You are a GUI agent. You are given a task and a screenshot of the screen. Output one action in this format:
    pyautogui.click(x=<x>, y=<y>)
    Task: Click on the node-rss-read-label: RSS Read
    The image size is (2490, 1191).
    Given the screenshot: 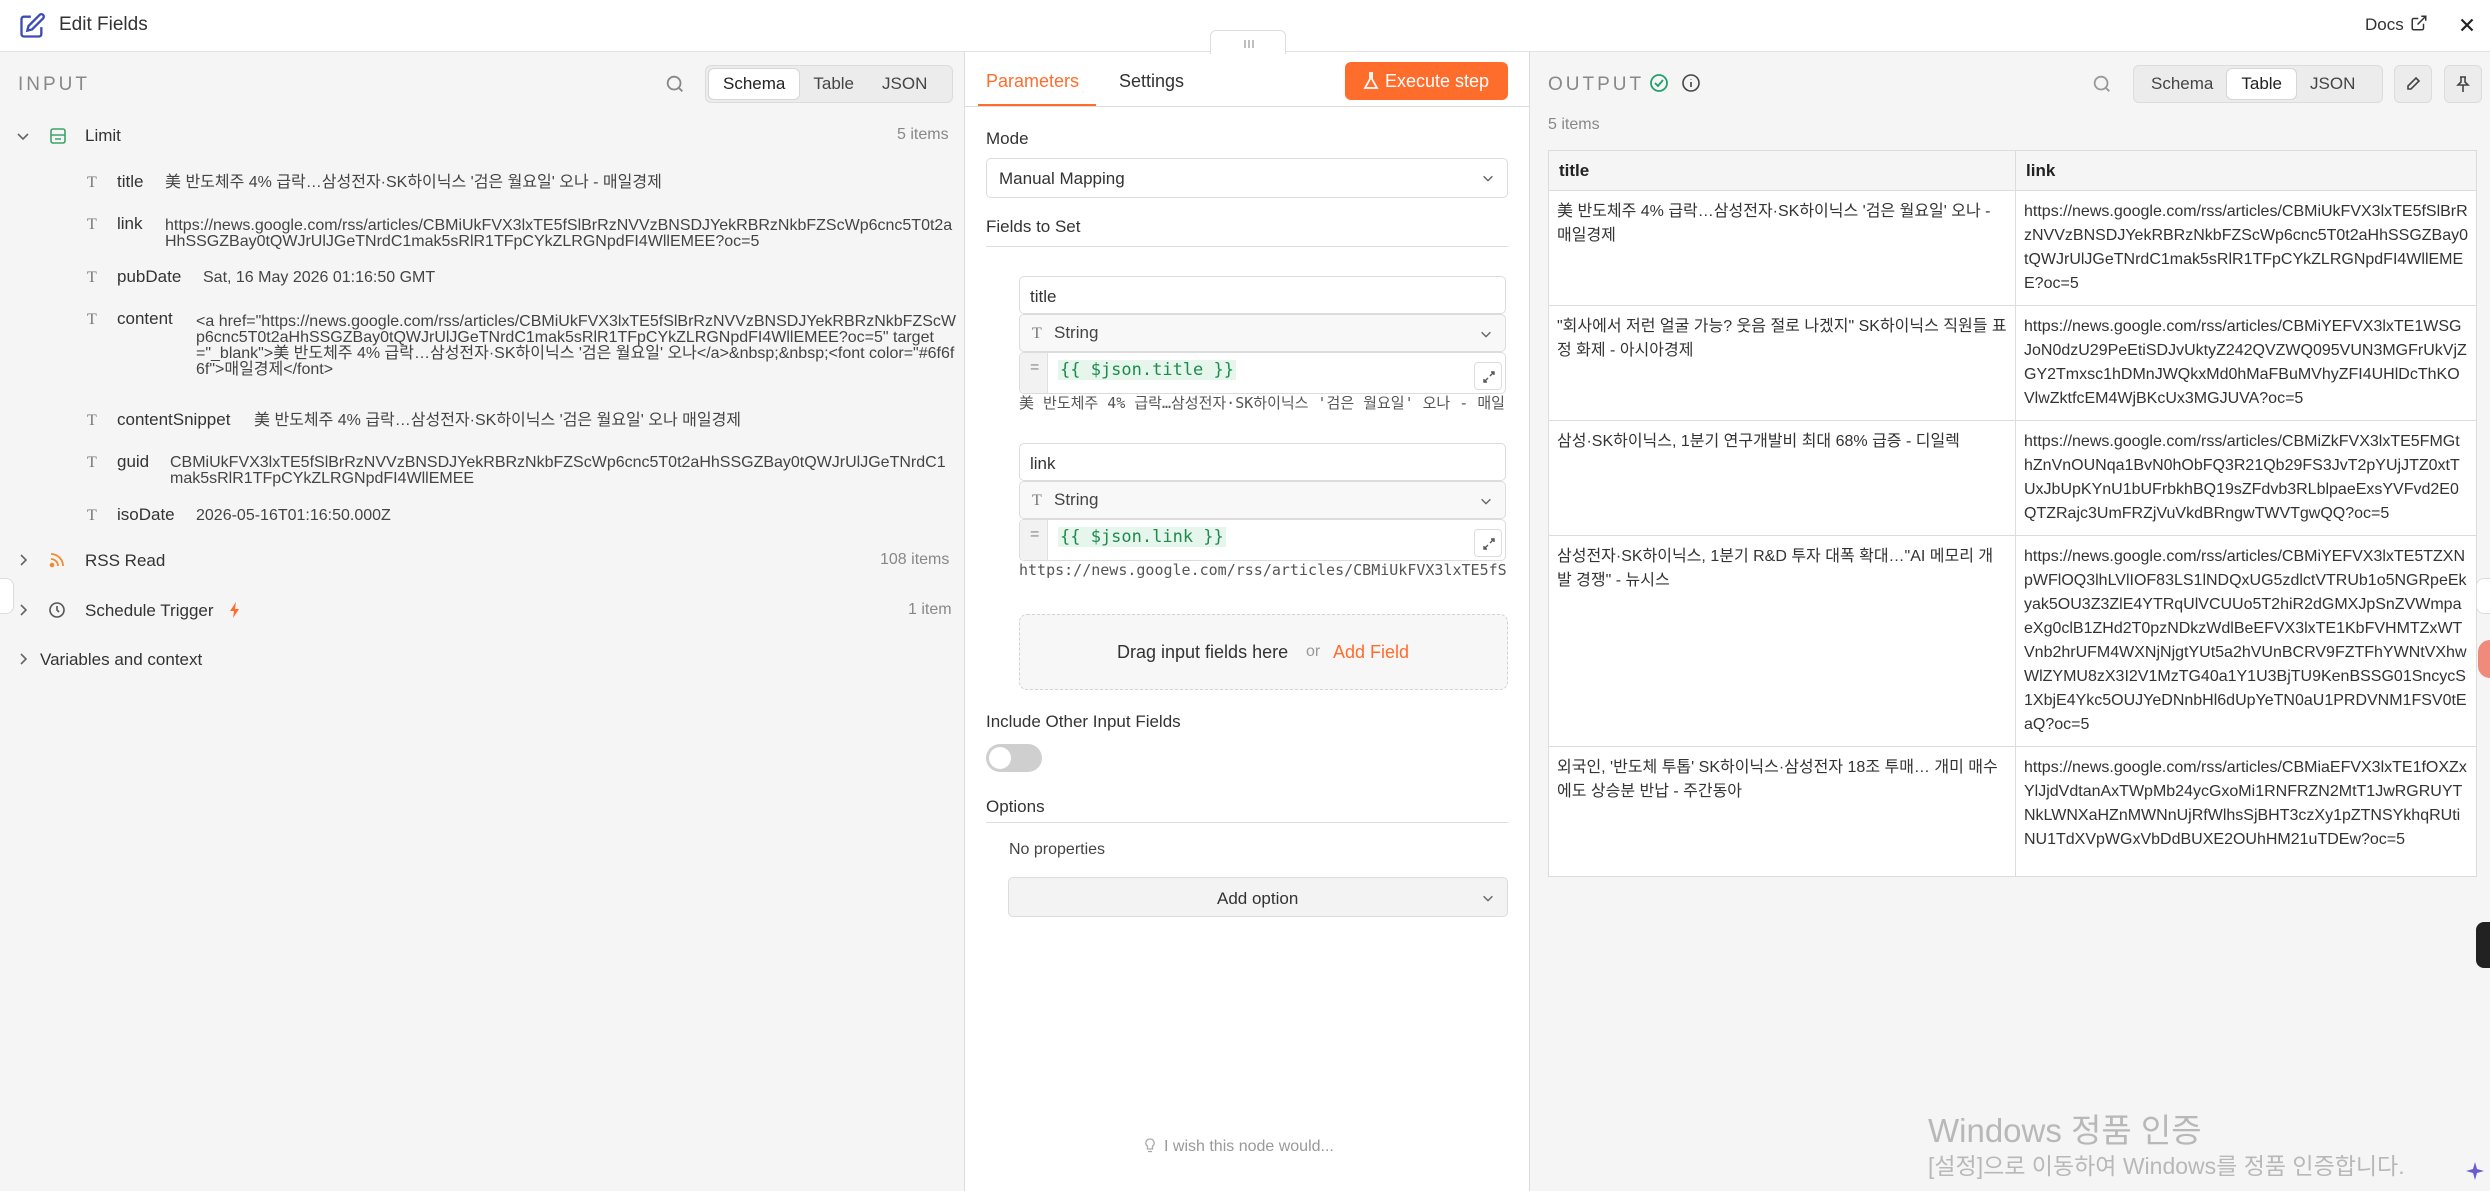 What is the action you would take?
    pyautogui.click(x=125, y=561)
    